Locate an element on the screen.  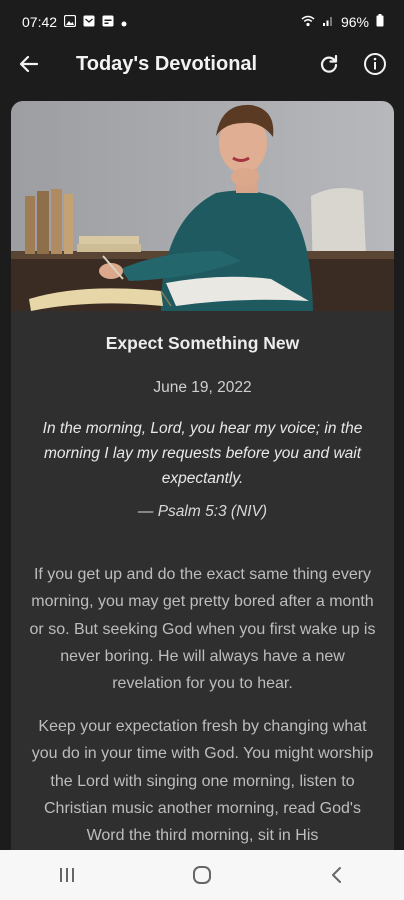
calendar-notification-icon is located at coordinates (108, 22).